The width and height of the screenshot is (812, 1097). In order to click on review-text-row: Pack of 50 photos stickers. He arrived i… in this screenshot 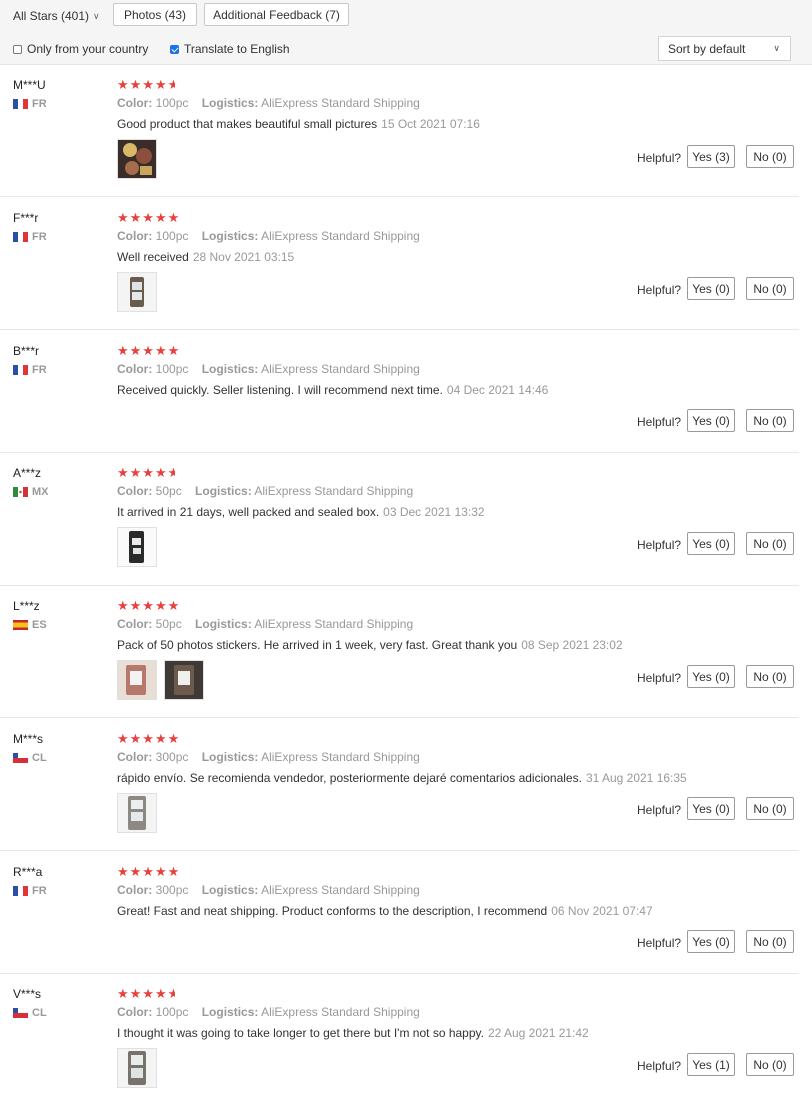, I will do `click(370, 645)`.